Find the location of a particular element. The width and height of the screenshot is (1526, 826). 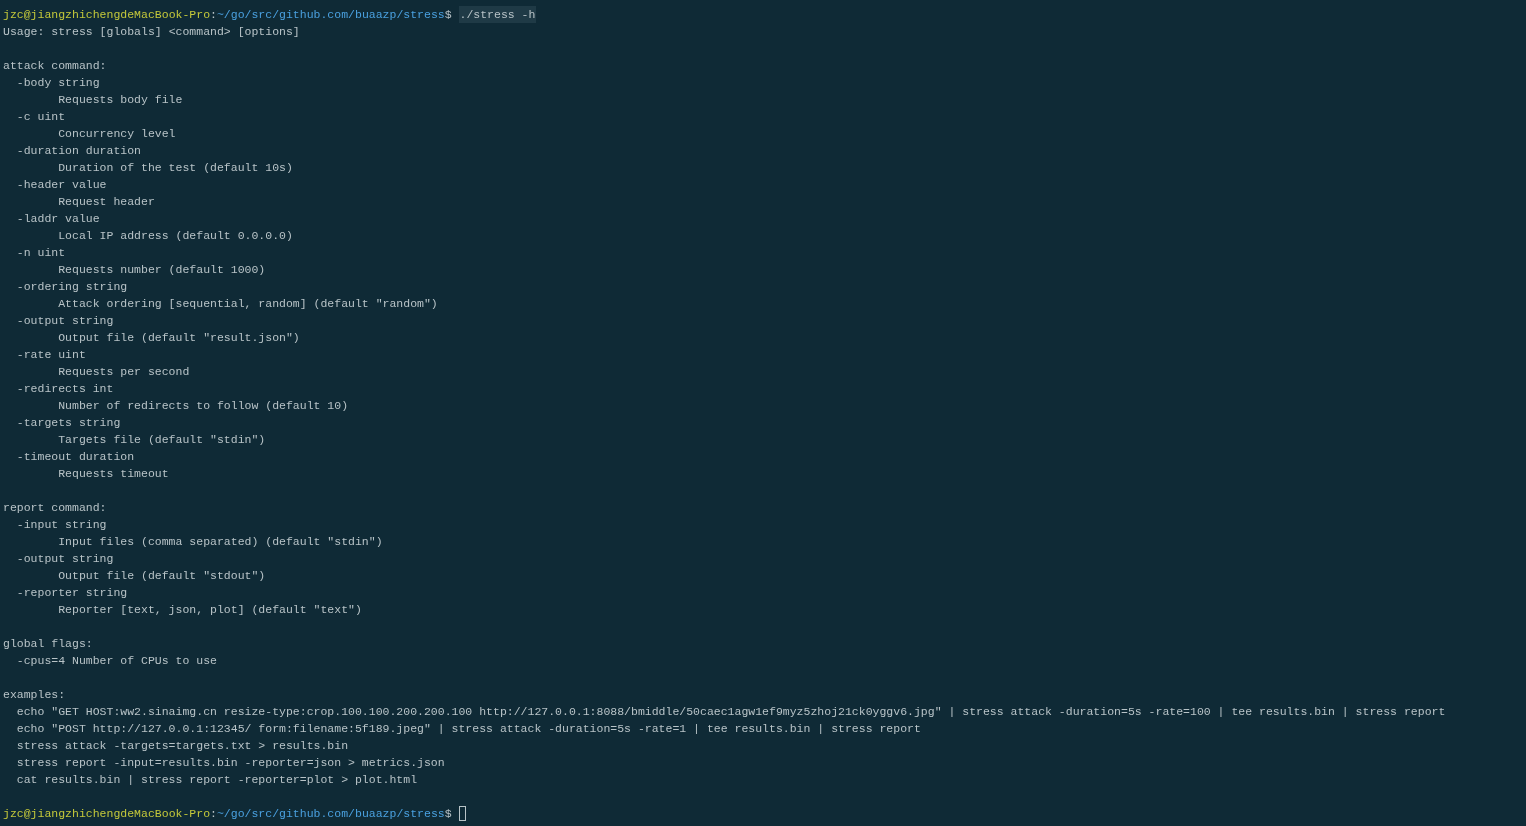

output-line: -cpus=4 Number of CPUs to use is located at coordinates (116, 661).